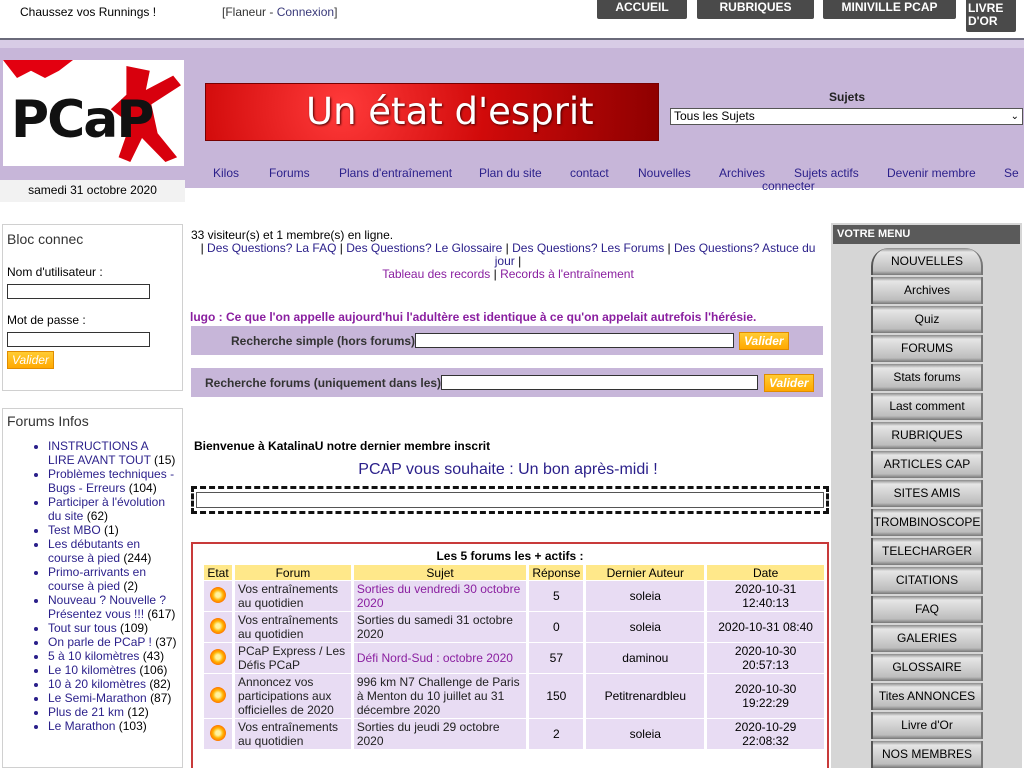  I want to click on forum-info-link: Le 10 kilomètres, so click(92, 670).